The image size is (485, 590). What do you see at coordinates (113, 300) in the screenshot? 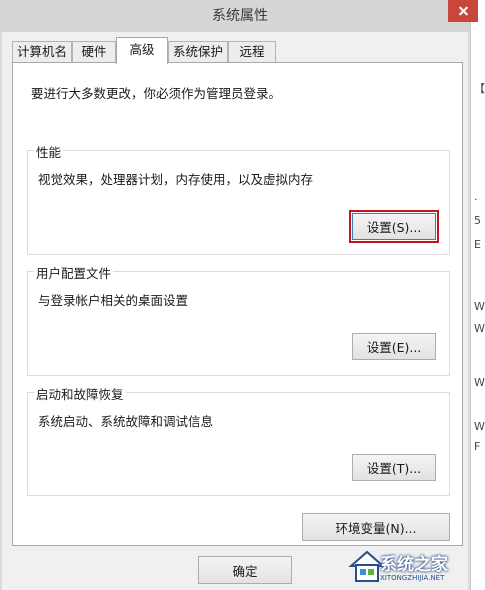
I see `user-profiles-description: 与登录帐户相关的桌面设置` at bounding box center [113, 300].